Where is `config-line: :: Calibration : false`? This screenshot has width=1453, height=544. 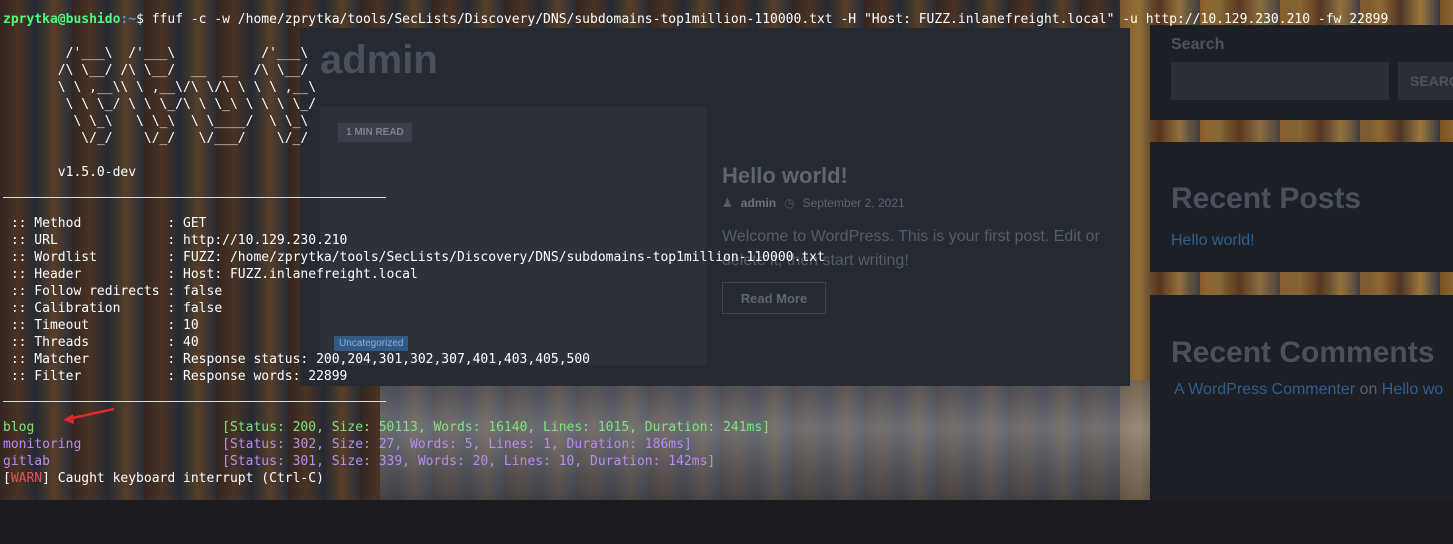 config-line: :: Calibration : false is located at coordinates (113, 308).